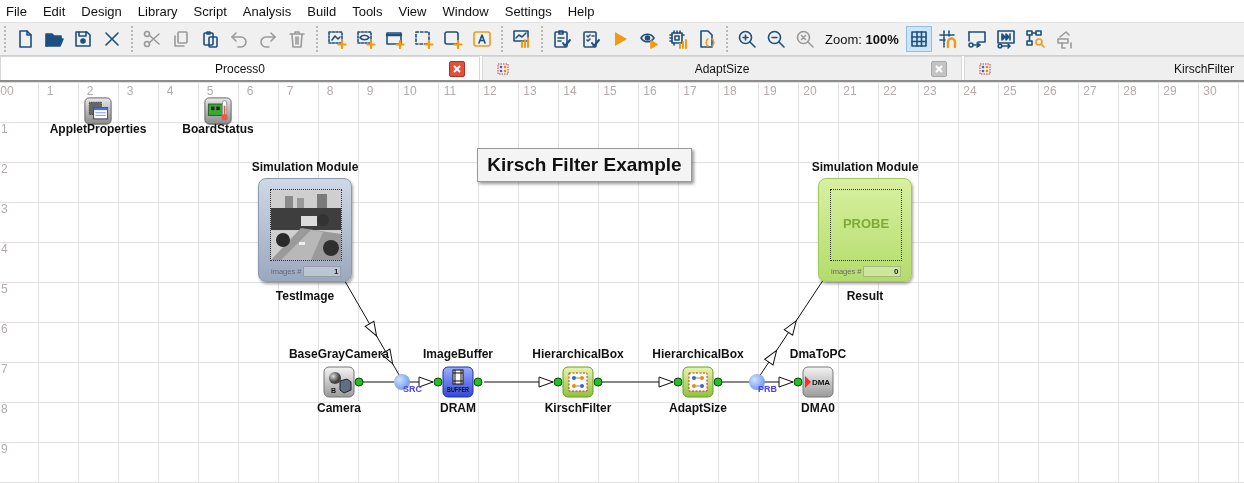 This screenshot has height=483, width=1244. What do you see at coordinates (530, 91) in the screenshot?
I see `column-number: 13` at bounding box center [530, 91].